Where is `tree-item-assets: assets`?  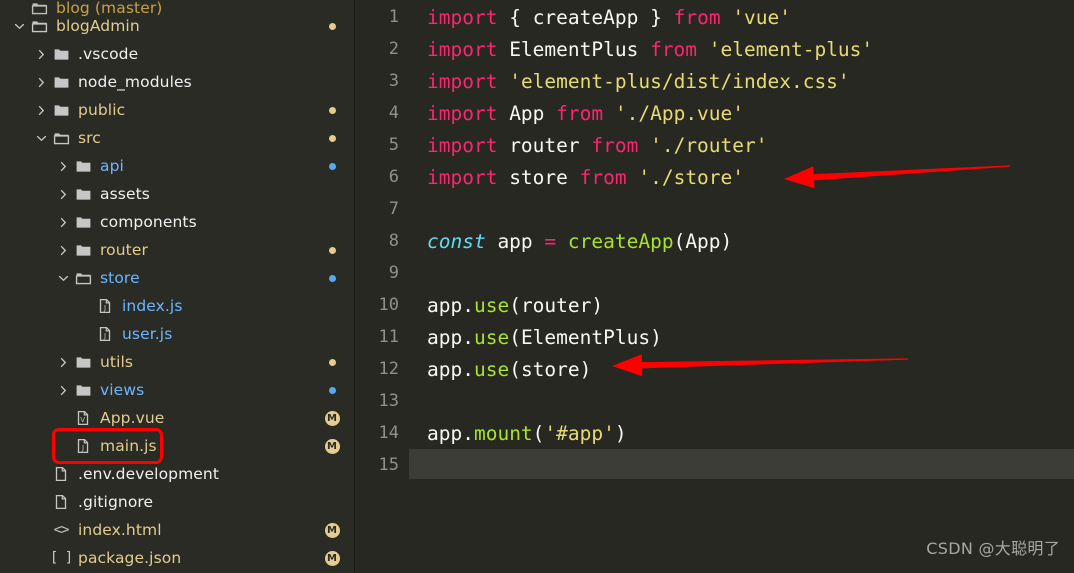
tree-item-assets: assets is located at coordinates (177, 194).